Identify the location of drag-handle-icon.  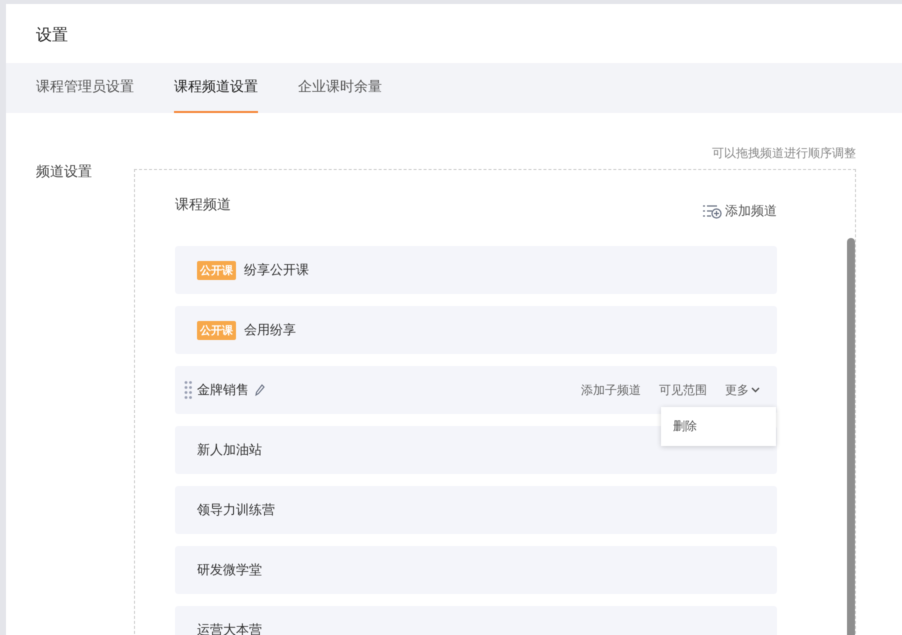
(188, 390).